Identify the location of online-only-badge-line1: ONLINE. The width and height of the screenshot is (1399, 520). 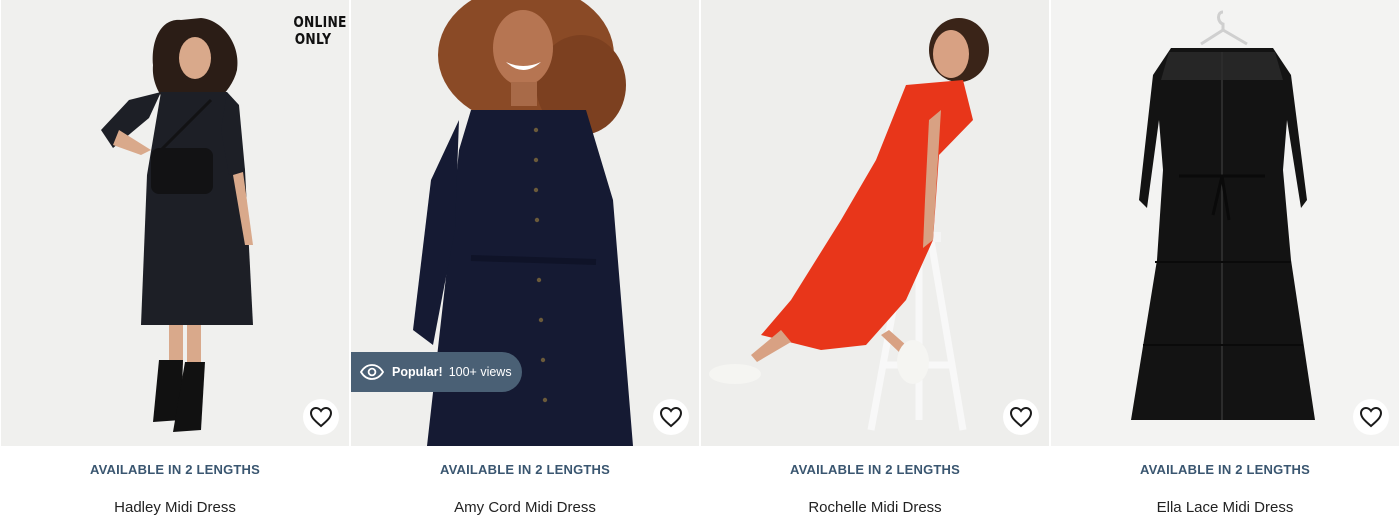
(320, 22).